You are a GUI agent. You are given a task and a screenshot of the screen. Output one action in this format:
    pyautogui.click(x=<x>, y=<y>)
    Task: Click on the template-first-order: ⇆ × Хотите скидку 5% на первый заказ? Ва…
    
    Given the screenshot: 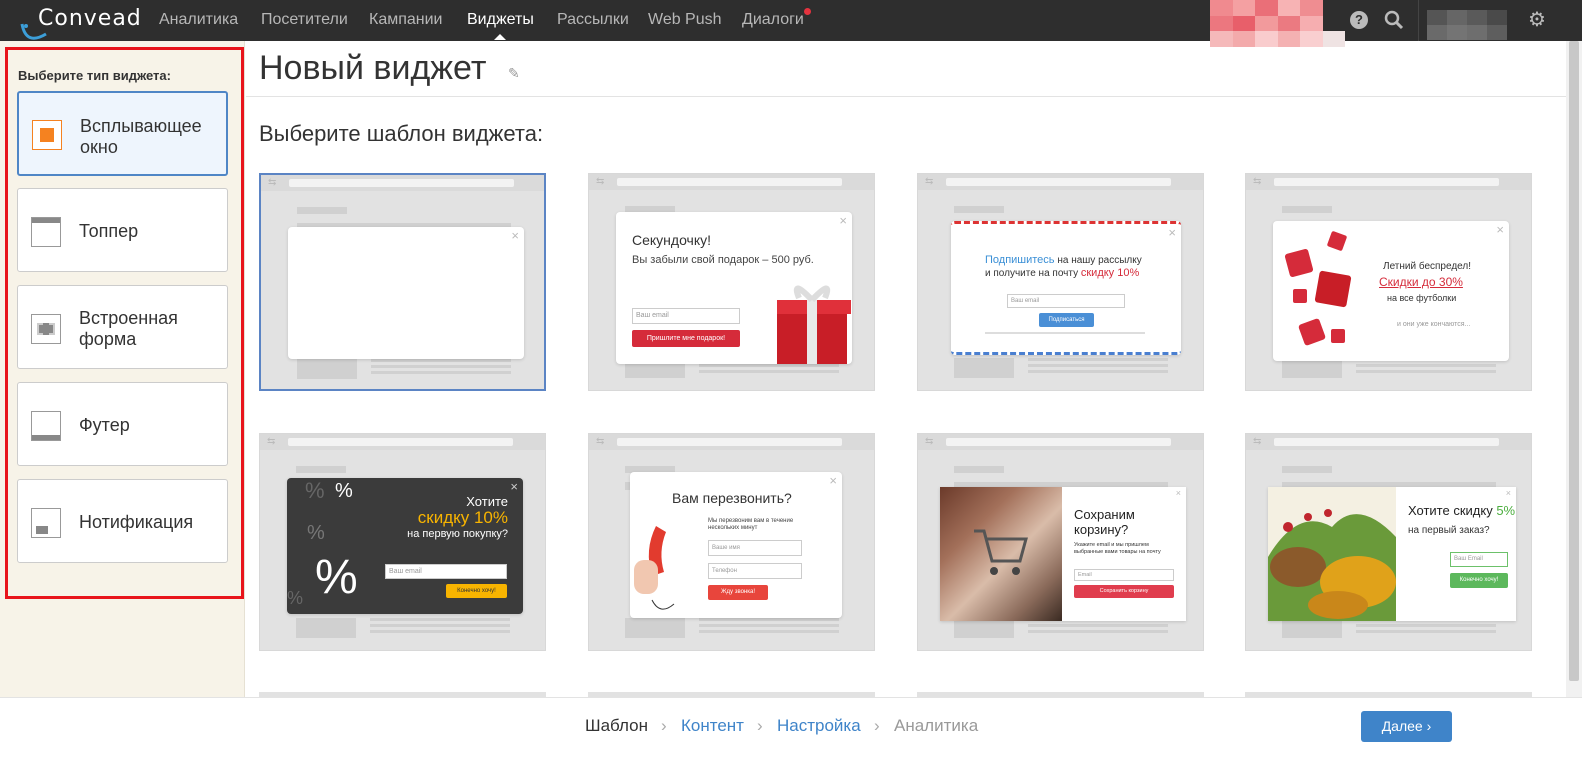 What is the action you would take?
    pyautogui.click(x=1388, y=542)
    